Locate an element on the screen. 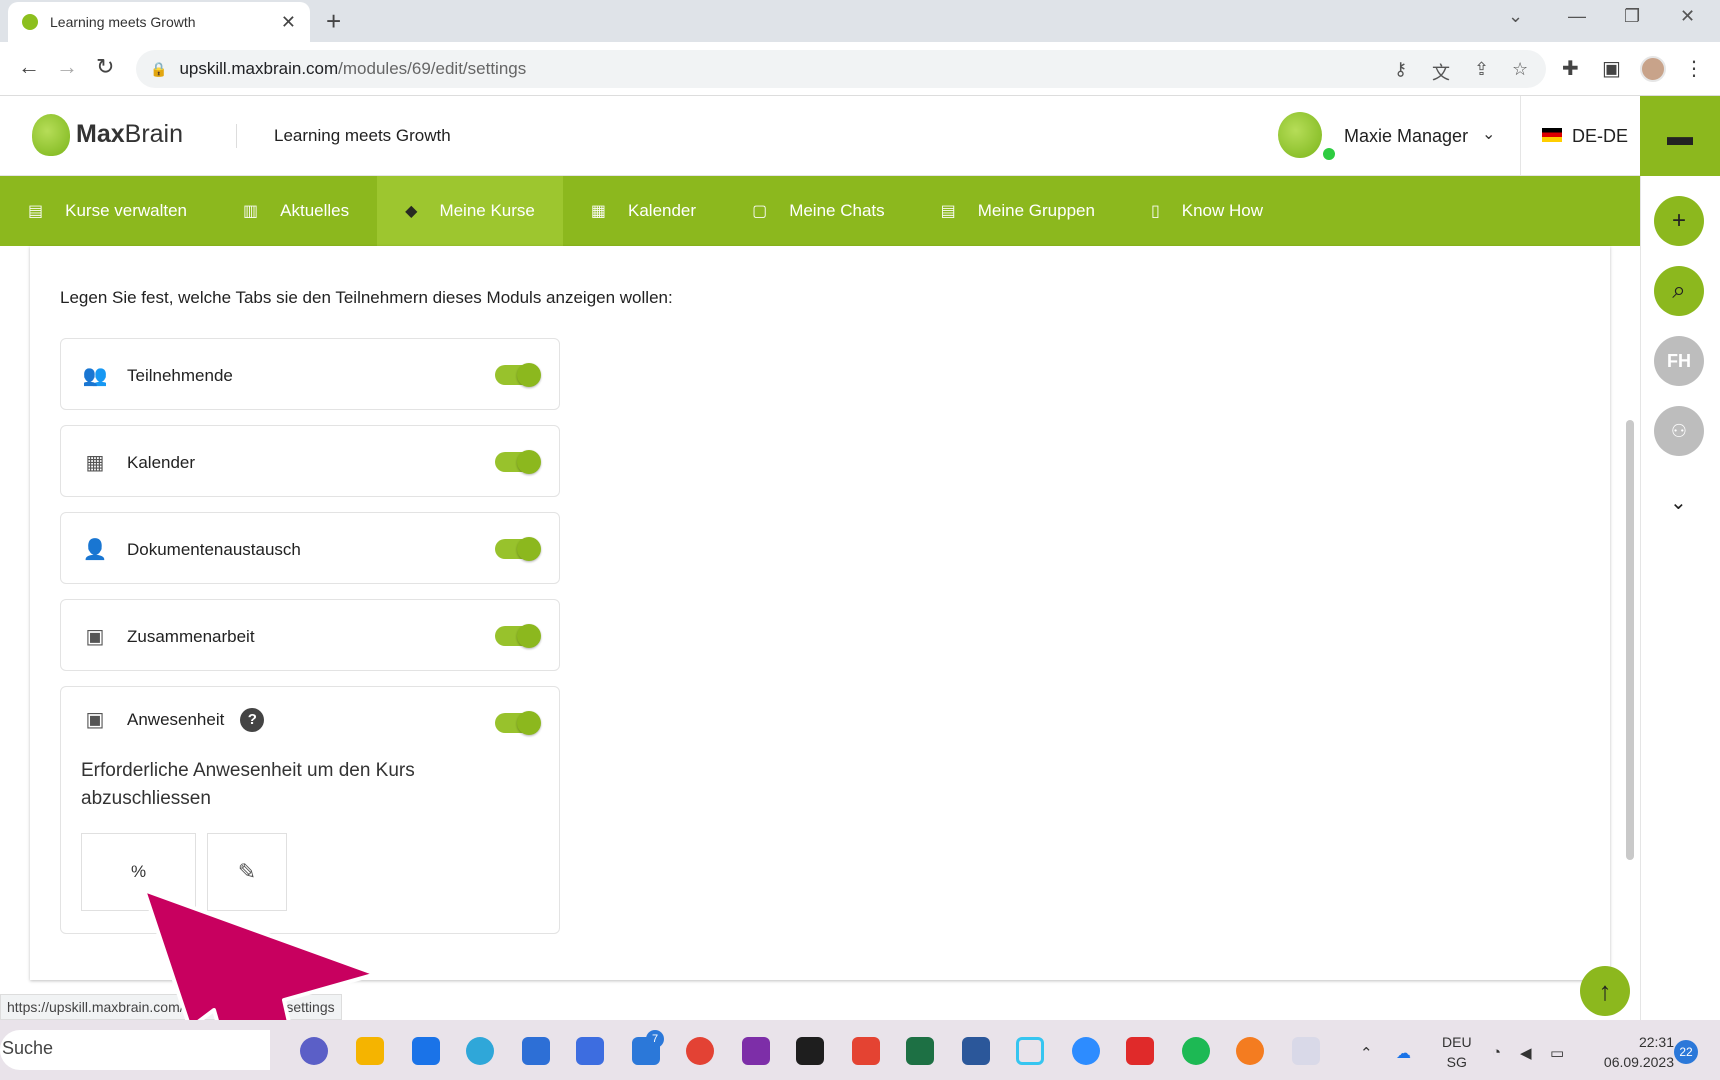 Image resolution: width=1720 pixels, height=1080 pixels. toggle-dokumentenaustausch is located at coordinates (518, 549).